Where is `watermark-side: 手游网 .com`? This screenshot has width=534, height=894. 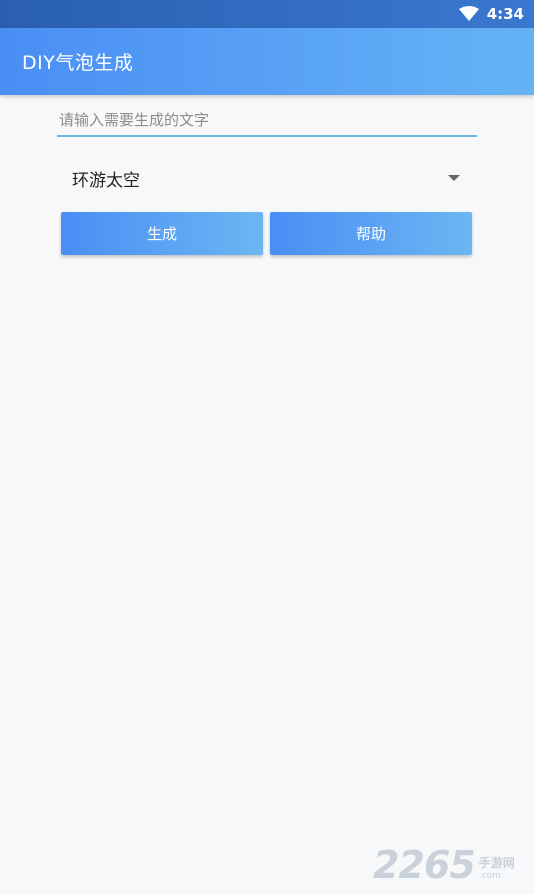 watermark-side: 手游网 .com is located at coordinates (497, 867).